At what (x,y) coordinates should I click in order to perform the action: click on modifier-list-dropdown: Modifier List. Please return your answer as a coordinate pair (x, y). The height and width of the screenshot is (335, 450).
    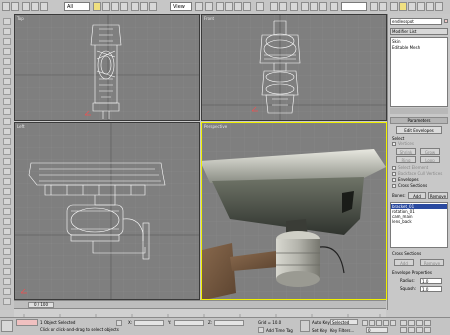
    Looking at the image, I should click on (419, 31).